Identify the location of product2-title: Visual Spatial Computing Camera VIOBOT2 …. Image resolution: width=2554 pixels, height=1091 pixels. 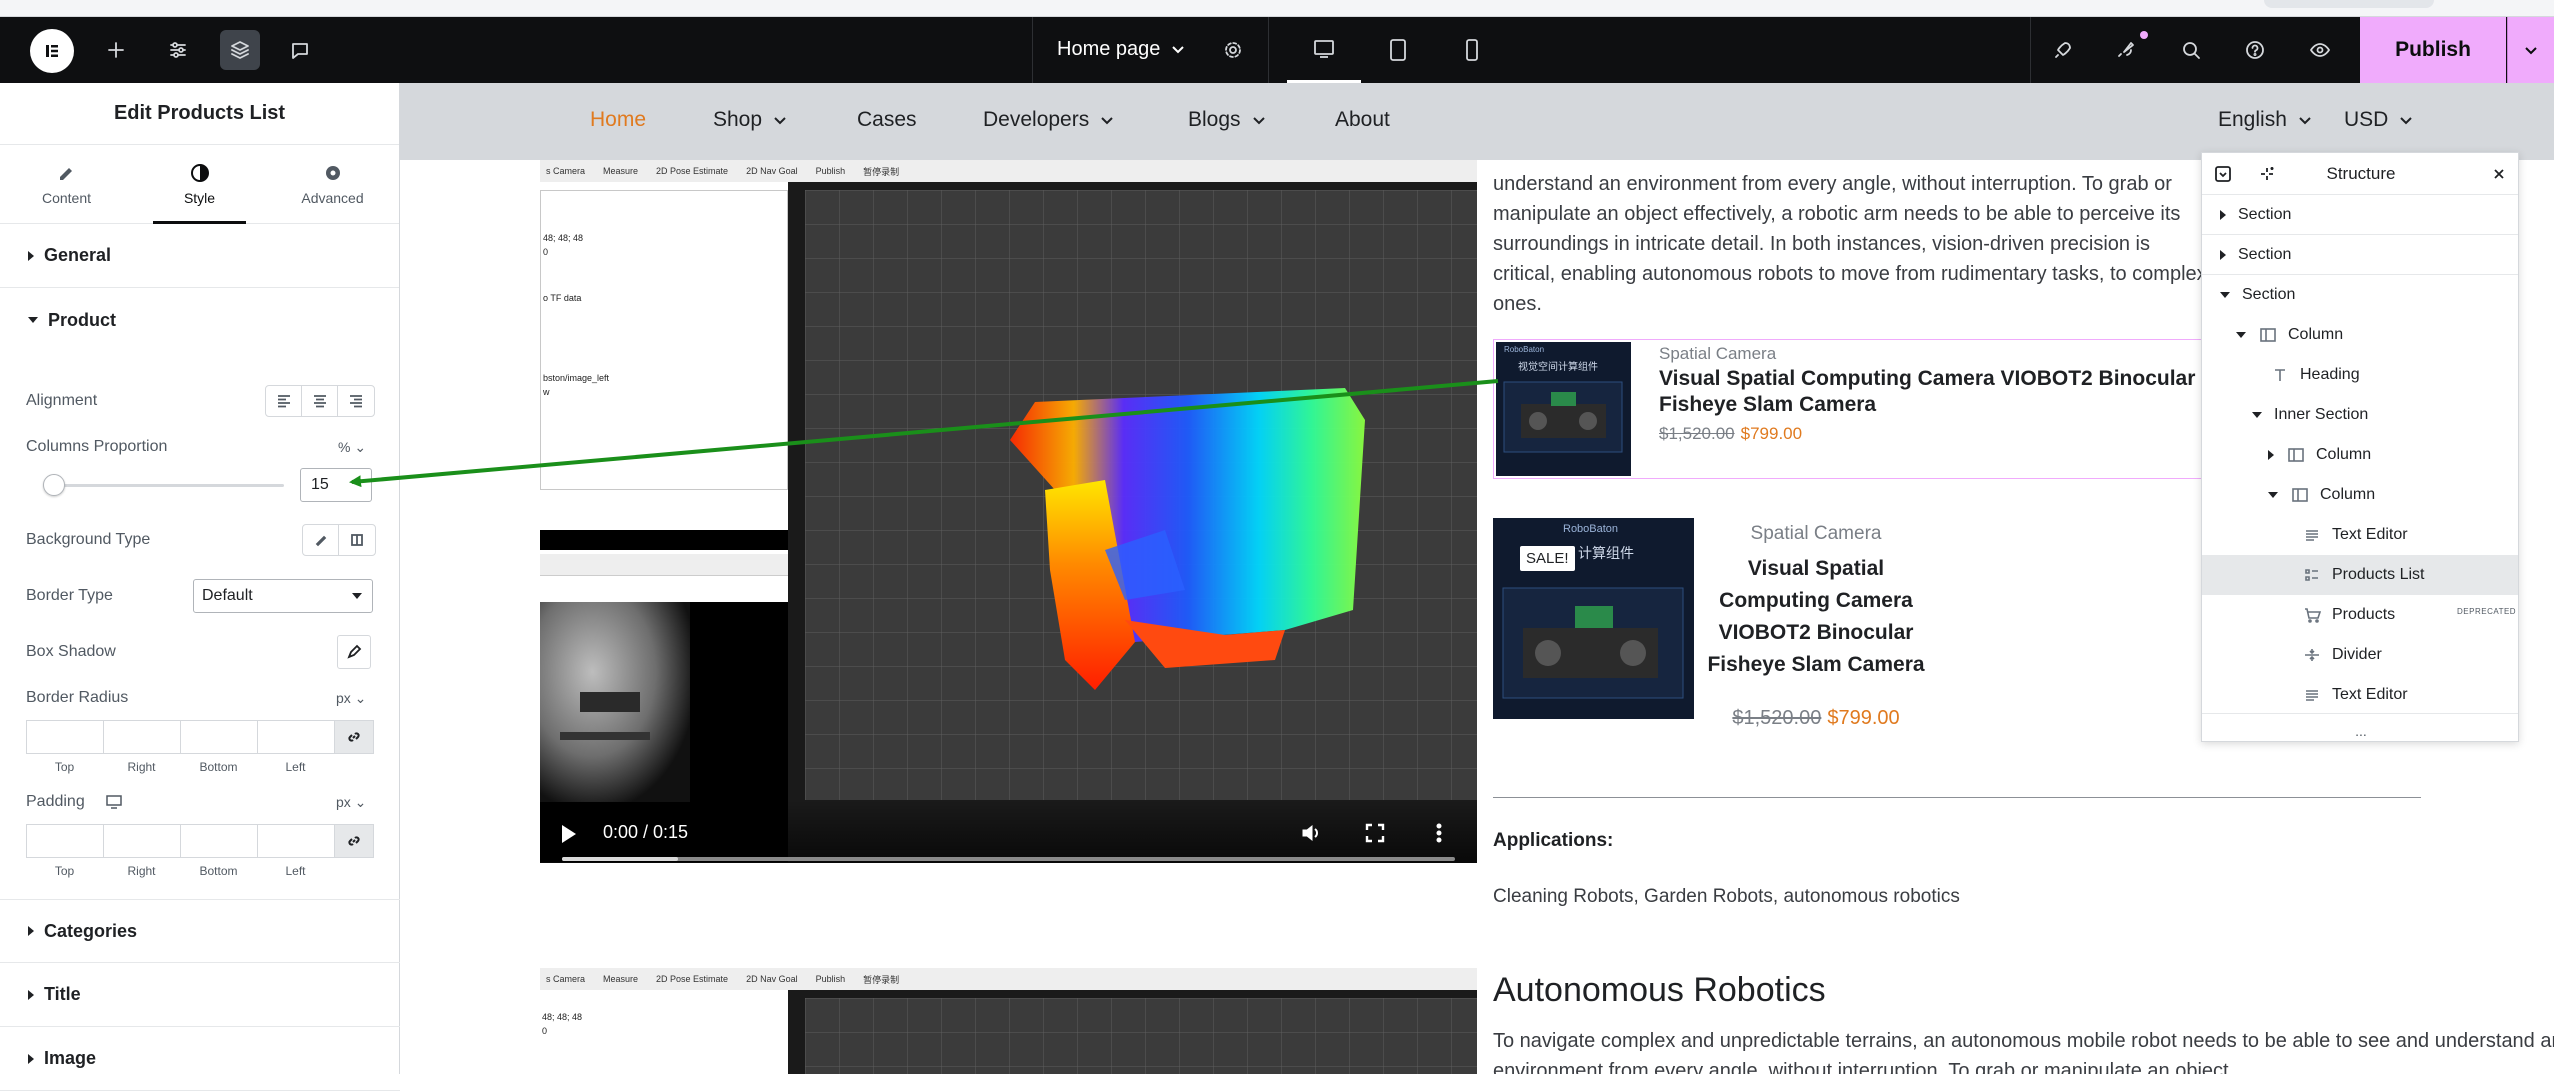
(1816, 617).